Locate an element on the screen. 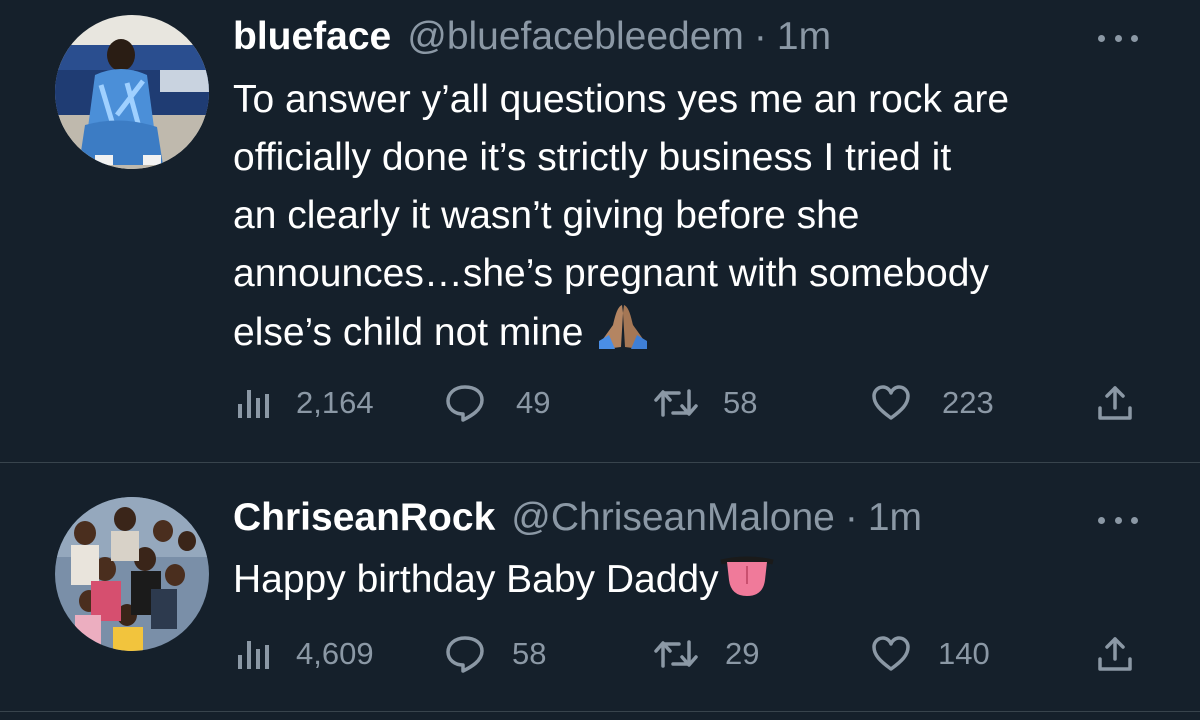  like-count: 223 is located at coordinates (968, 402).